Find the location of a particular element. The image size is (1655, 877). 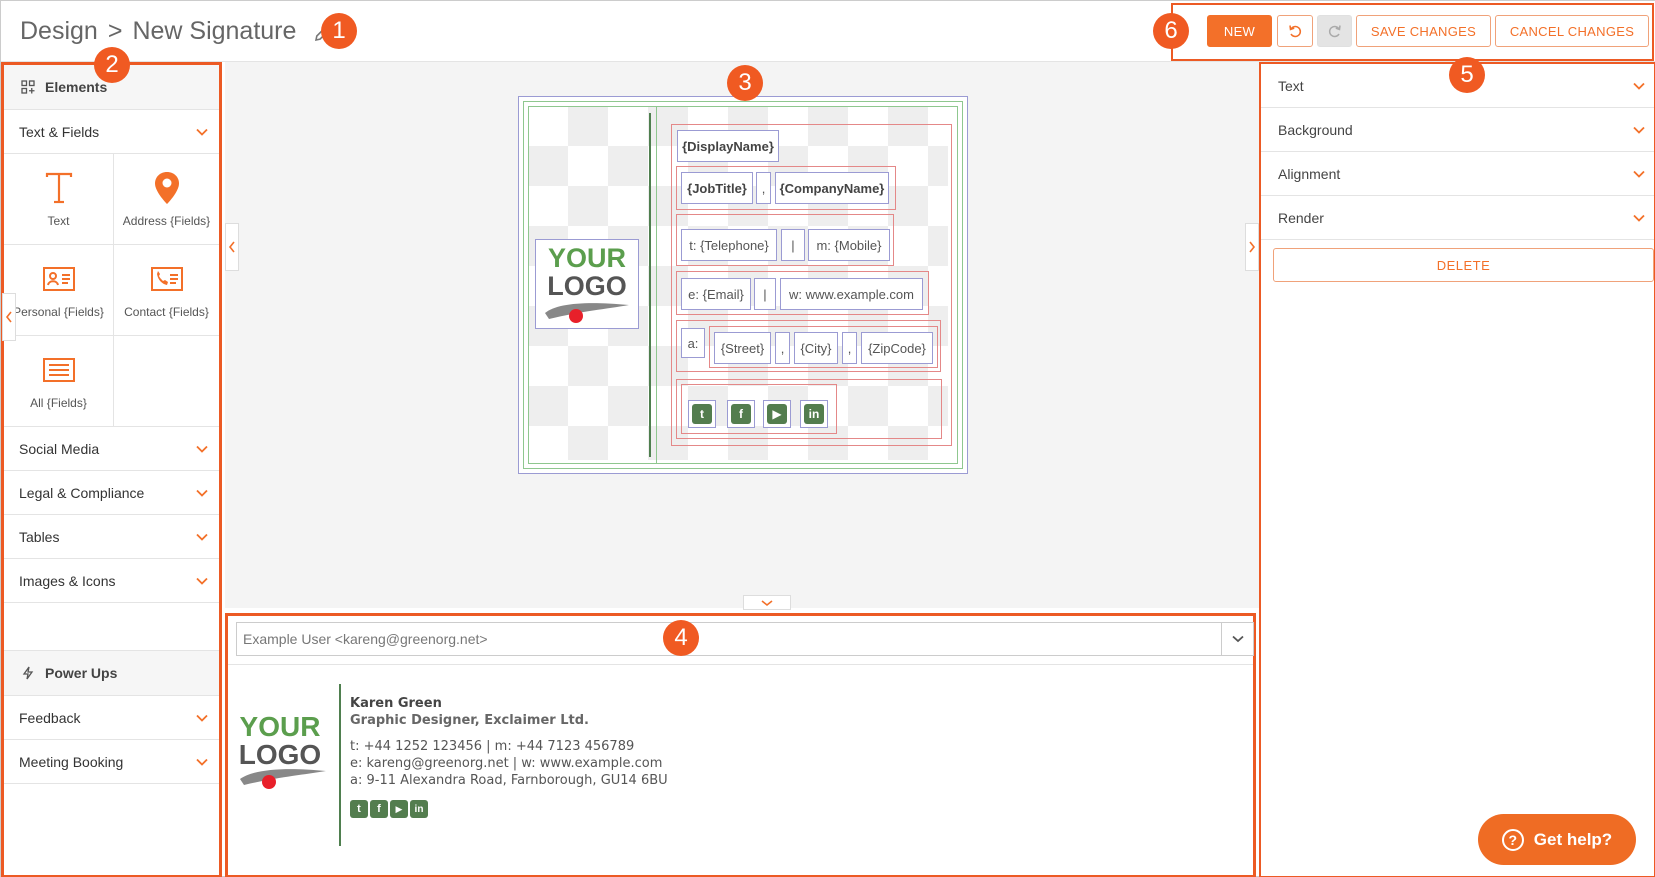

divider-line is located at coordinates (650, 285).